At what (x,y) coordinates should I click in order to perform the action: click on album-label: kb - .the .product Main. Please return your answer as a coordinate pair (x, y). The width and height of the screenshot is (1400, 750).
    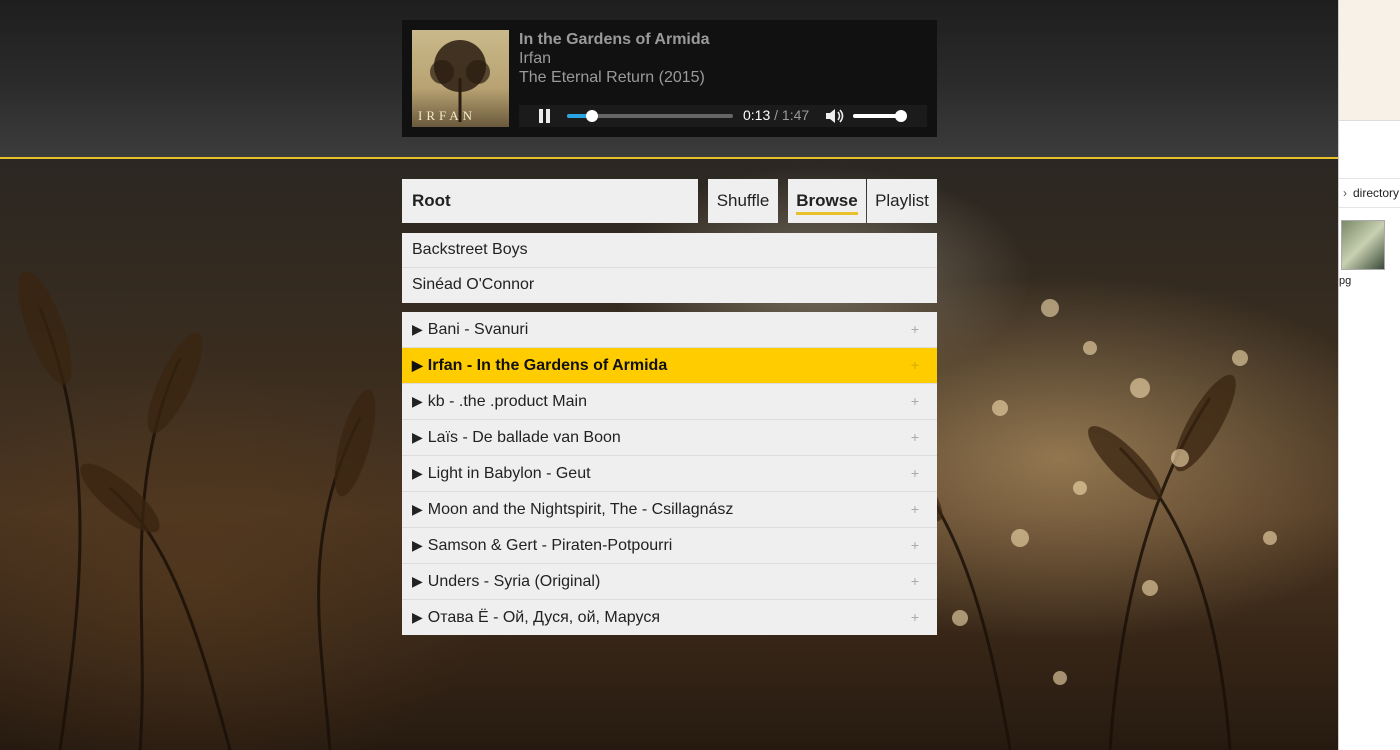
    Looking at the image, I should click on (507, 401).